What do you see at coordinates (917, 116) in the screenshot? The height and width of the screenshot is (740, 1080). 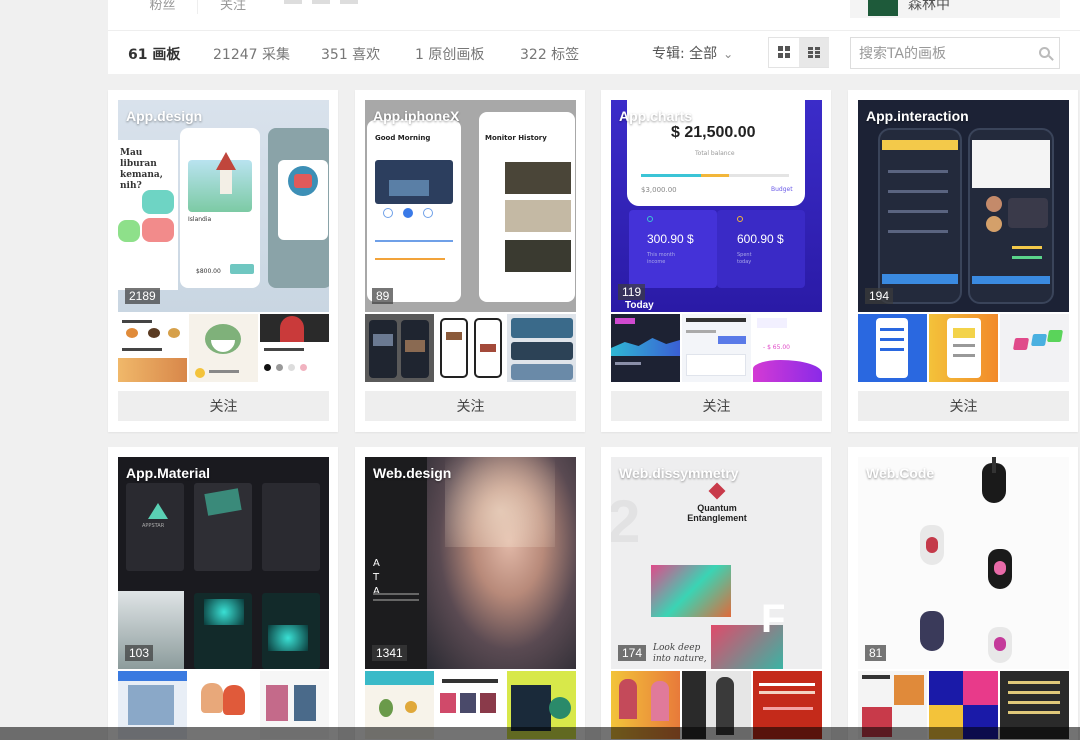 I see `board-title: App.interaction` at bounding box center [917, 116].